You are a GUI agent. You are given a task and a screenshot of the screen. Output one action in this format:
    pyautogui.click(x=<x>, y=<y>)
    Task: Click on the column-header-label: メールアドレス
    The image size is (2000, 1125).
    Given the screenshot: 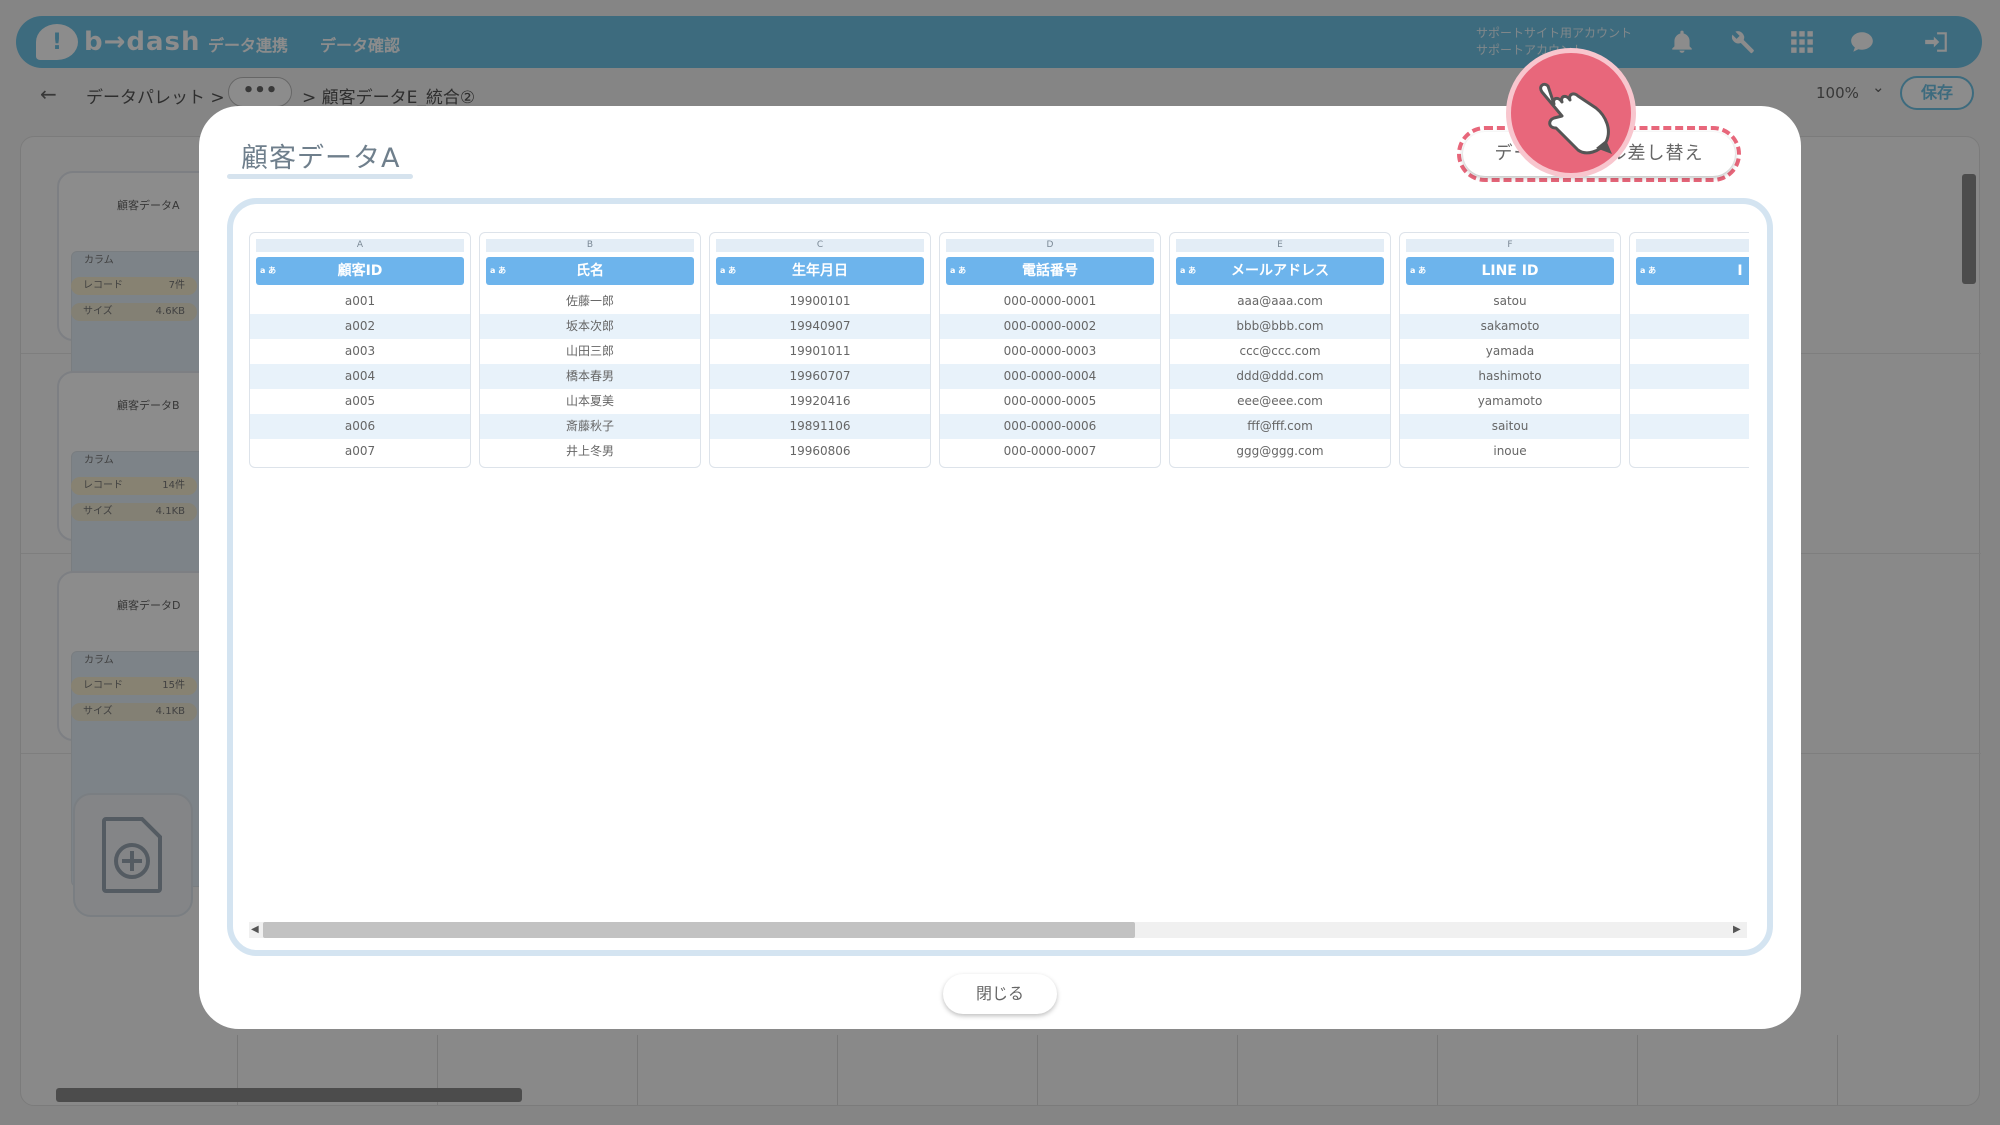 What is the action you would take?
    pyautogui.click(x=1280, y=271)
    